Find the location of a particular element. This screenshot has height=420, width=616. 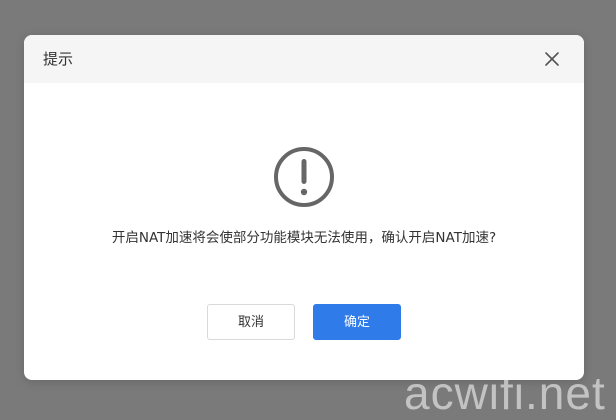

close-icon is located at coordinates (552, 59).